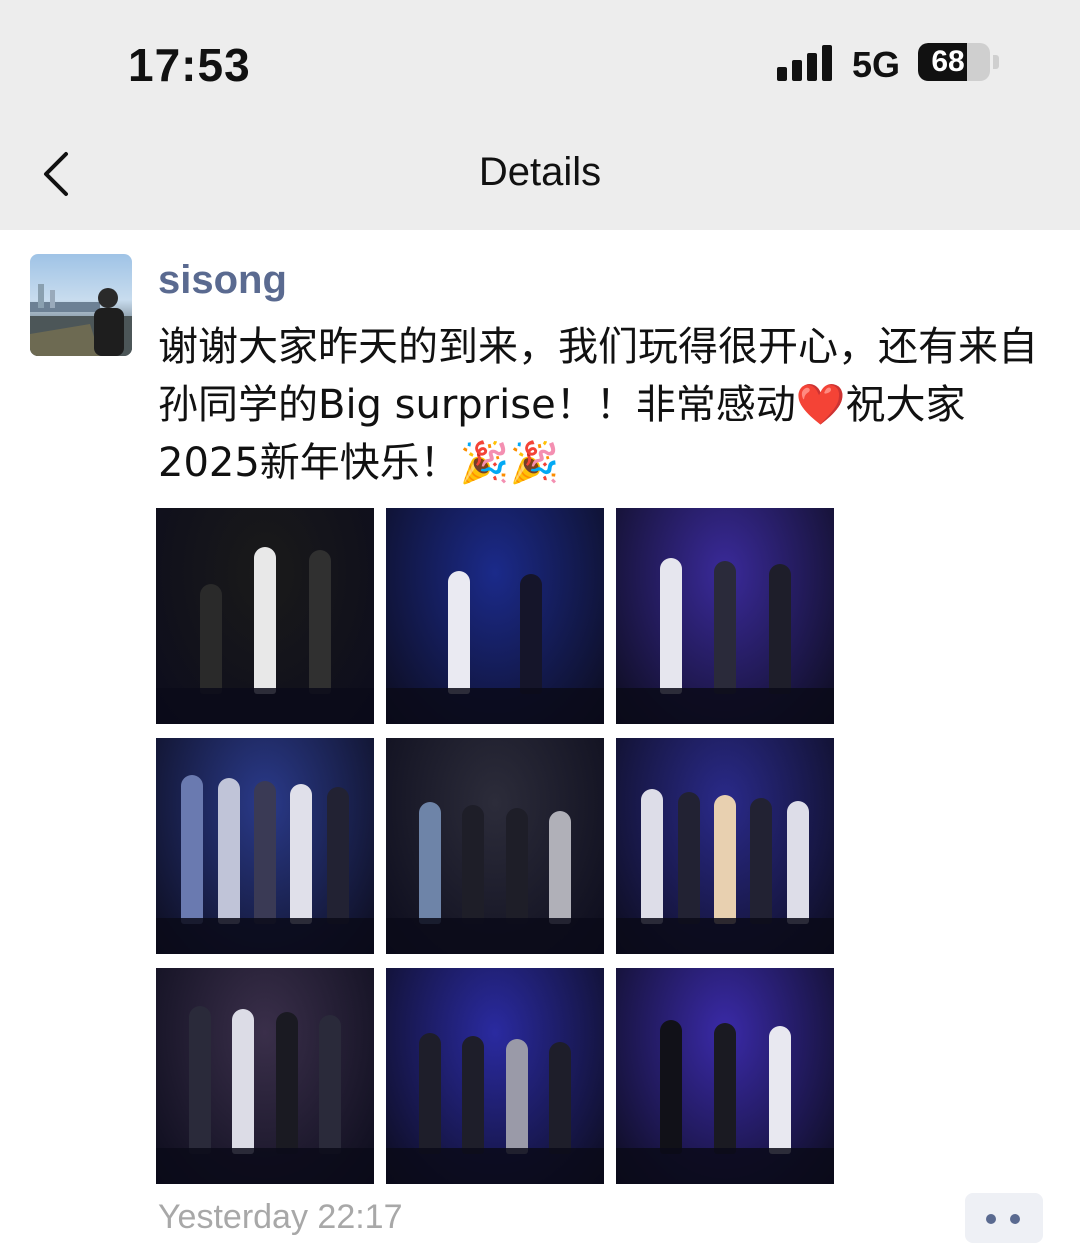  Describe the element at coordinates (222, 280) in the screenshot. I see `author-name: sisong` at that location.